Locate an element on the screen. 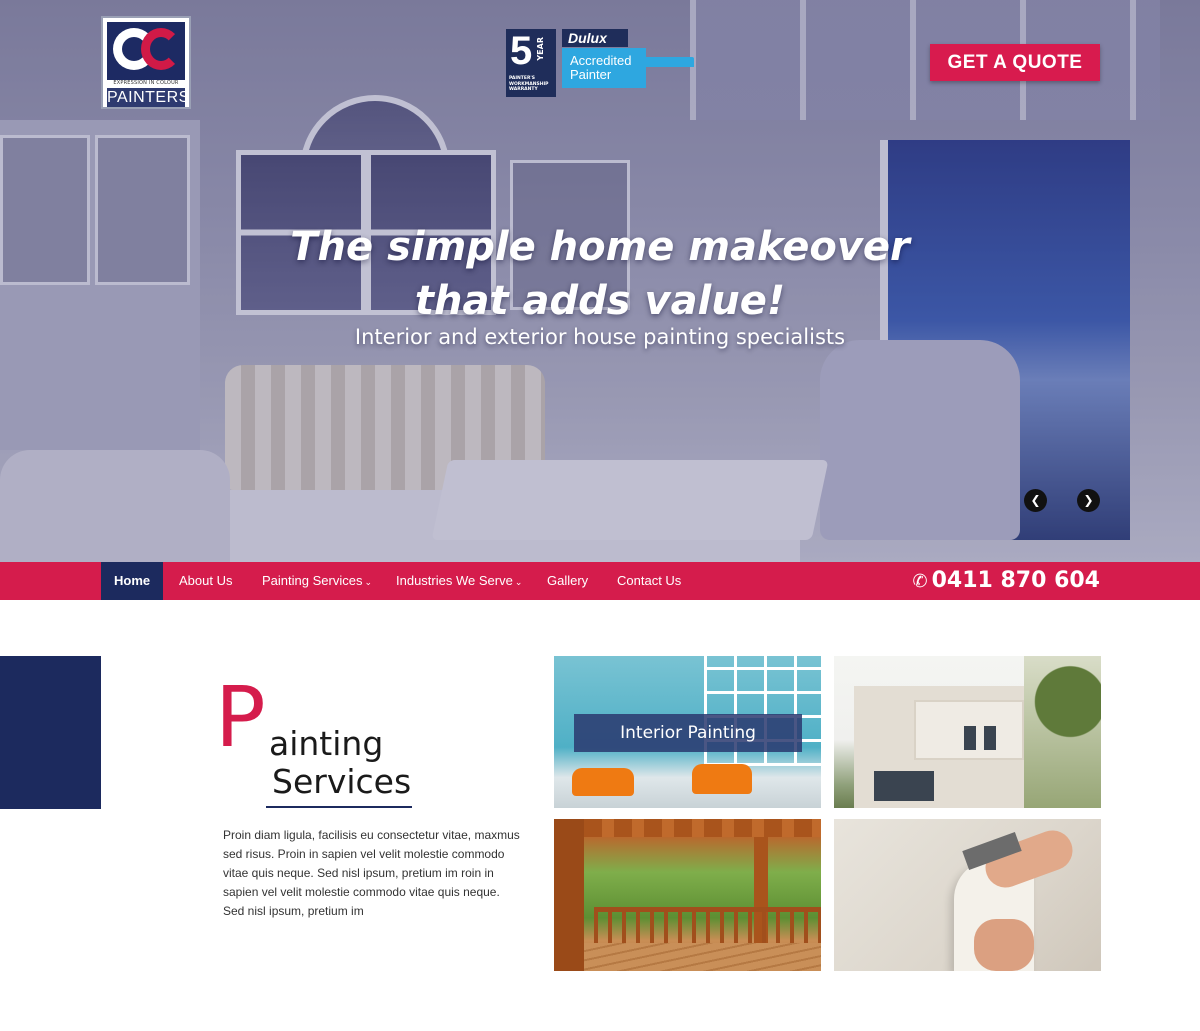  nav-item-about-us: About Us is located at coordinates (205, 581).